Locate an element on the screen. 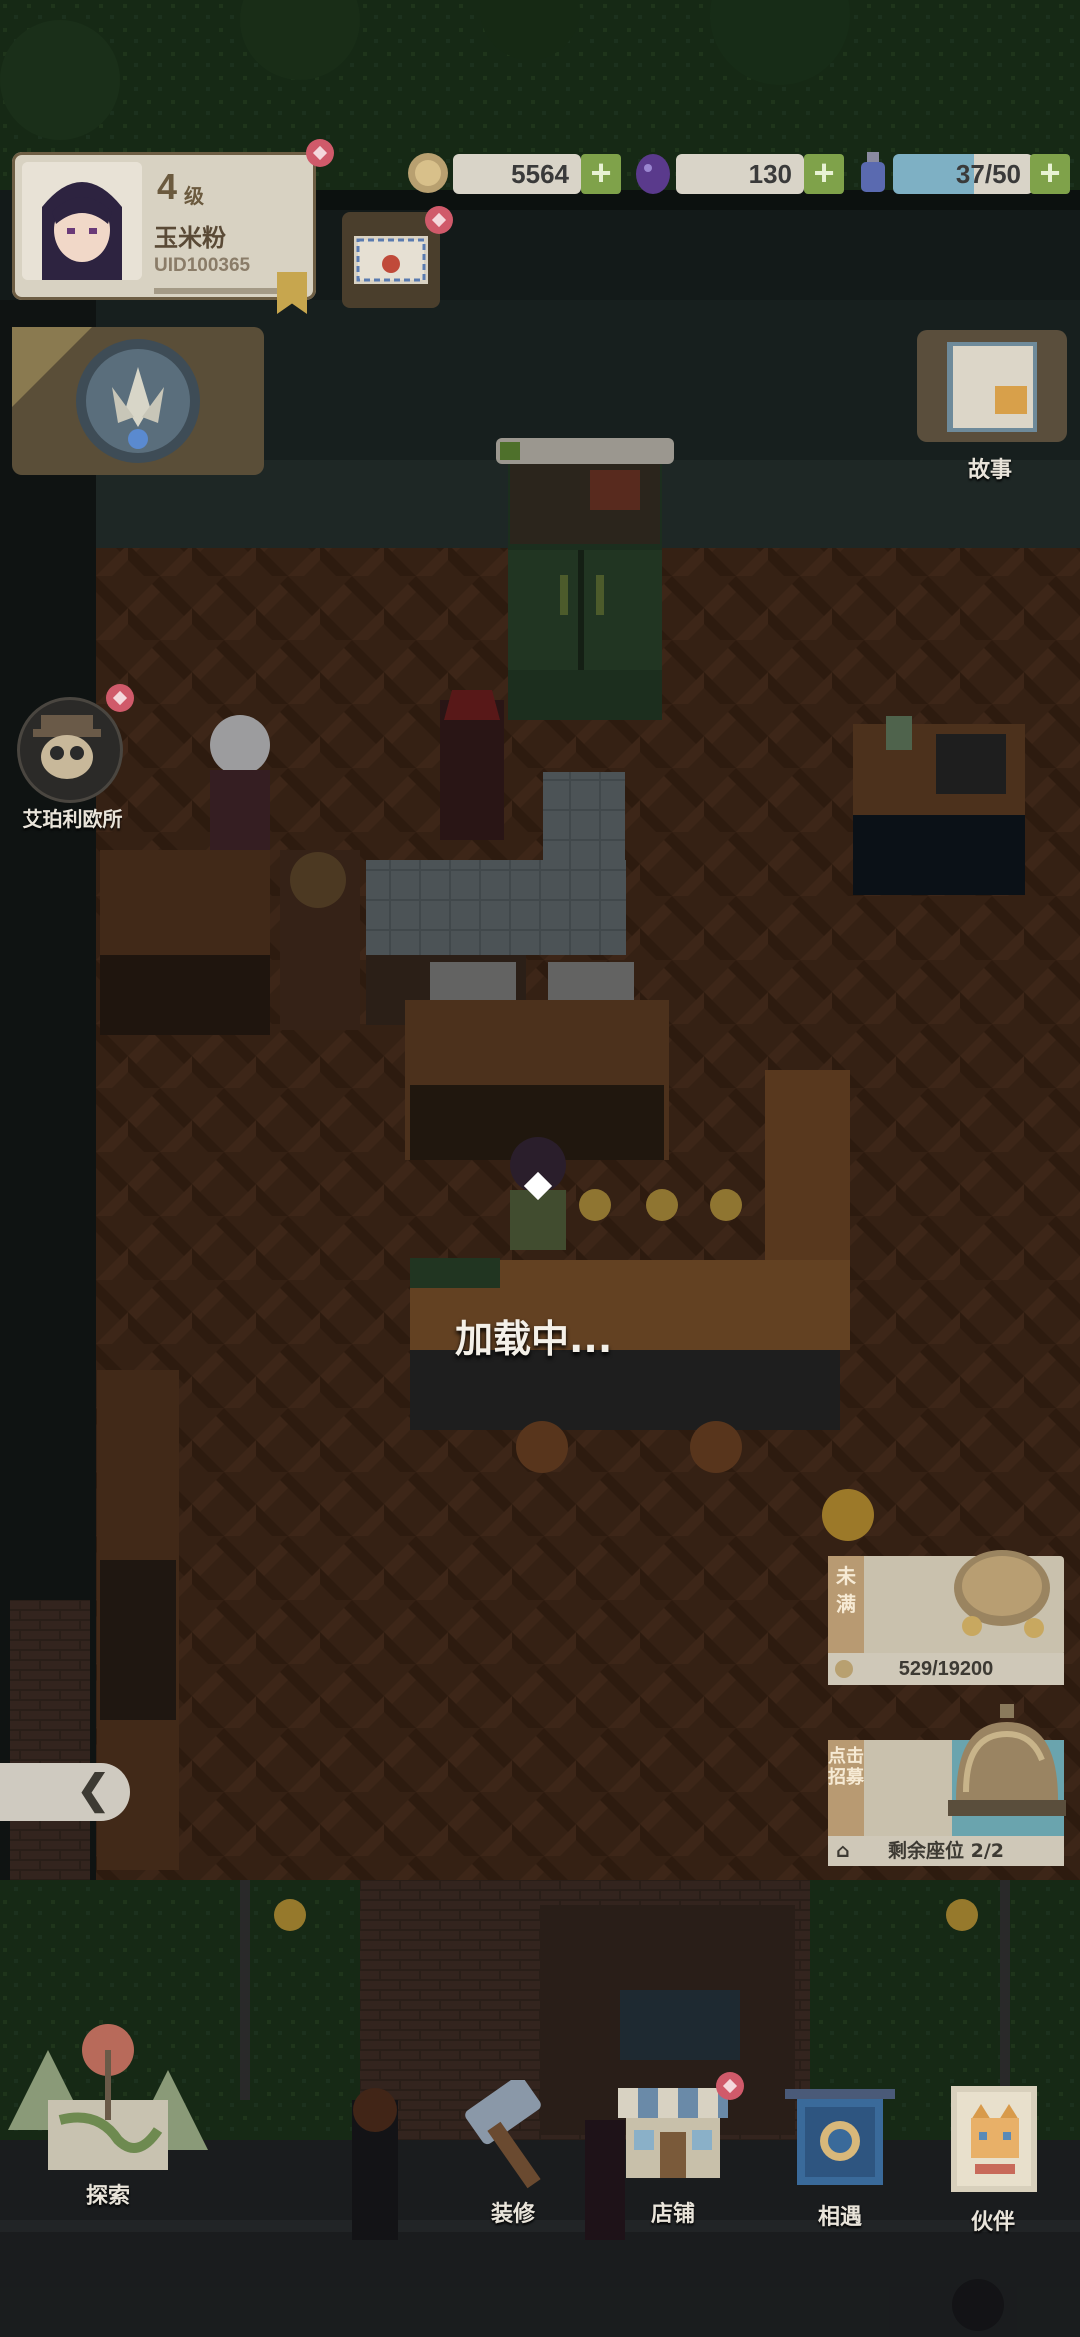  earnings-progress-text: 529/19200 is located at coordinates (946, 1669).